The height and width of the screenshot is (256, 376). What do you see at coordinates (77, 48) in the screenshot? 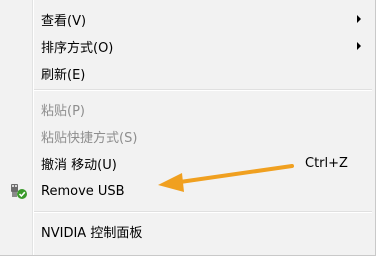
I see `menu-item-label: 排序方式(O)` at bounding box center [77, 48].